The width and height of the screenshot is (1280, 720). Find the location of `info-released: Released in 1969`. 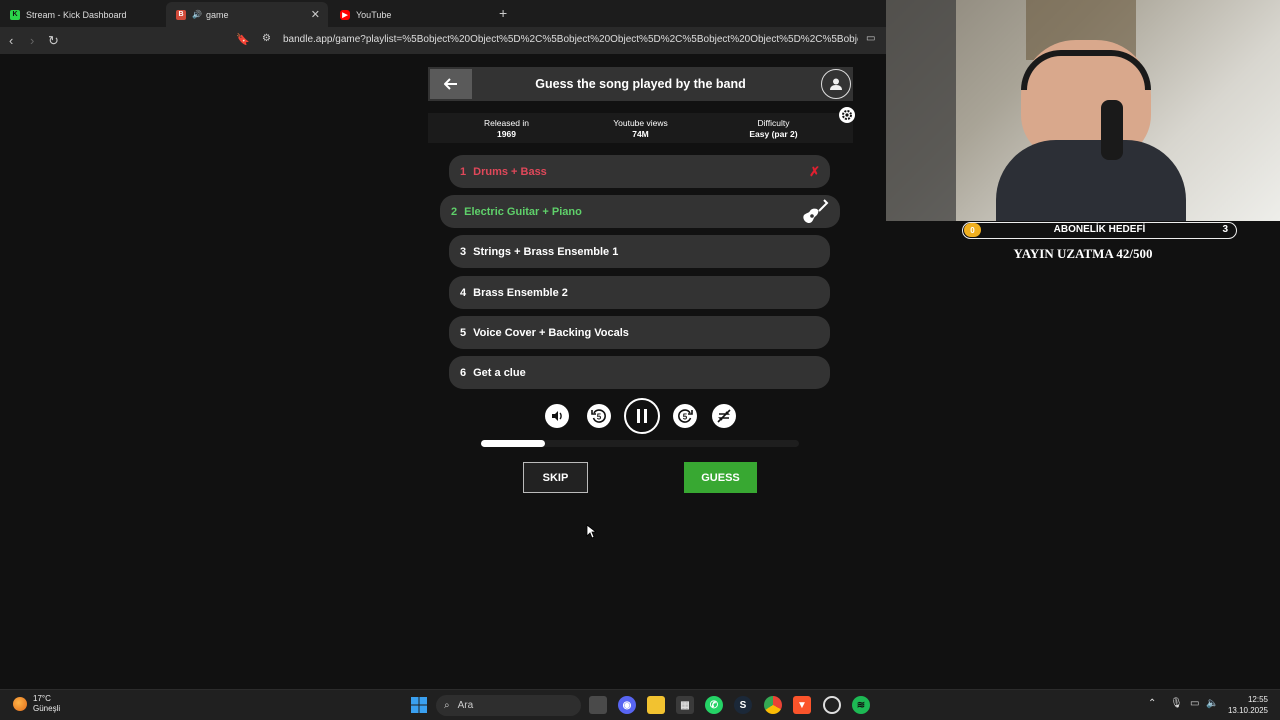

info-released: Released in 1969 is located at coordinates (506, 128).